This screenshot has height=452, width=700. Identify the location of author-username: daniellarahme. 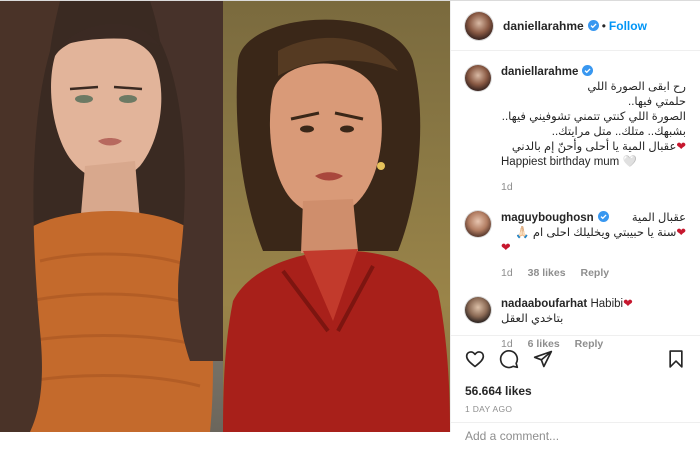
(543, 26).